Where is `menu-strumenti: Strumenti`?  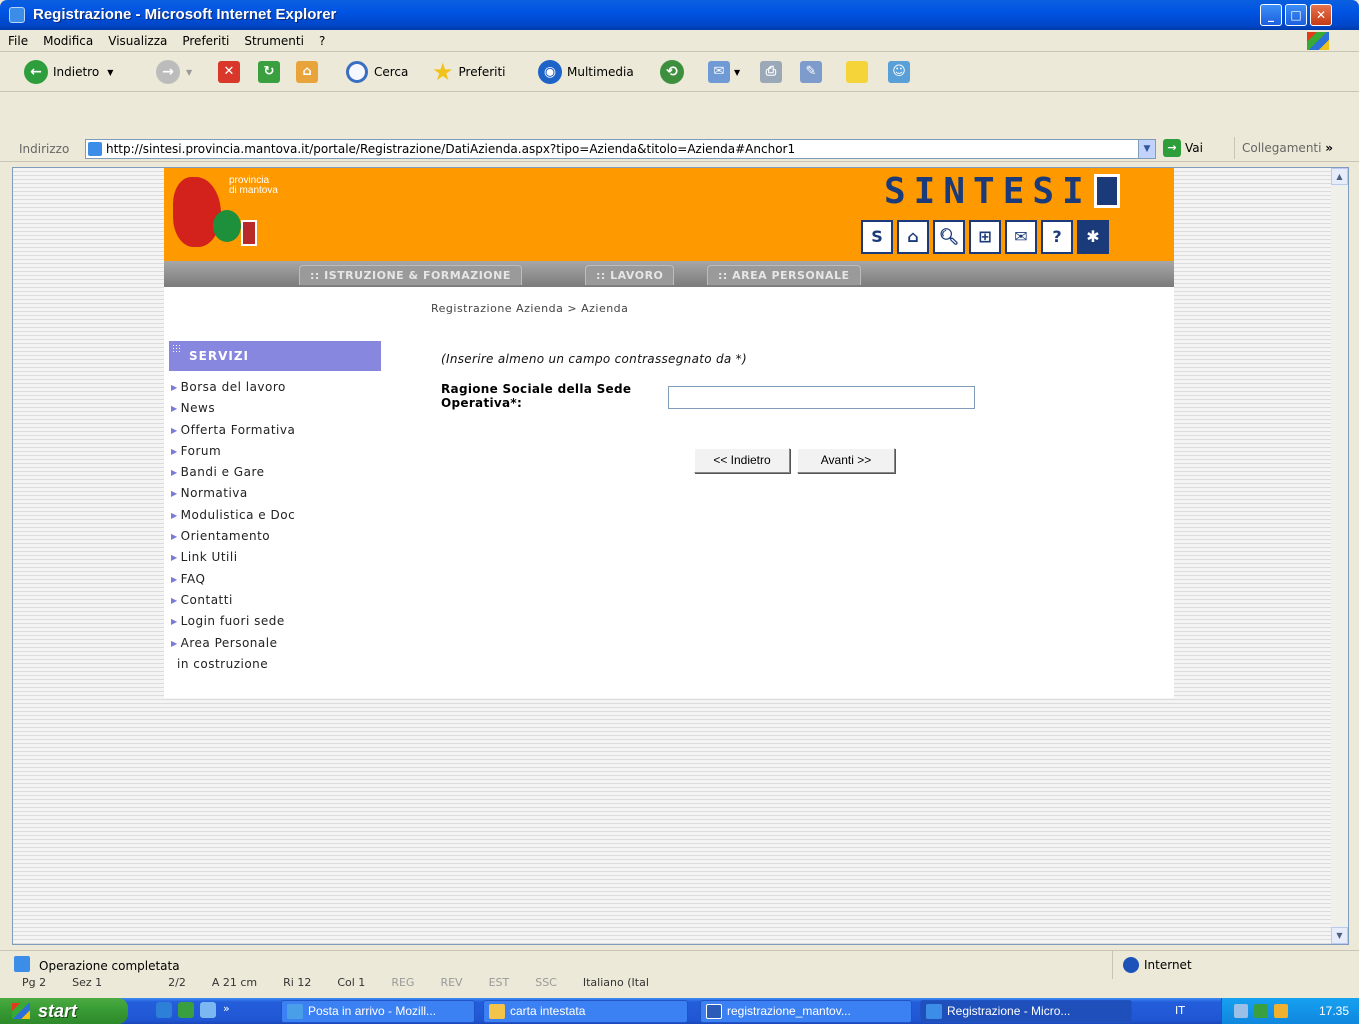
menu-strumenti: Strumenti is located at coordinates (273, 39).